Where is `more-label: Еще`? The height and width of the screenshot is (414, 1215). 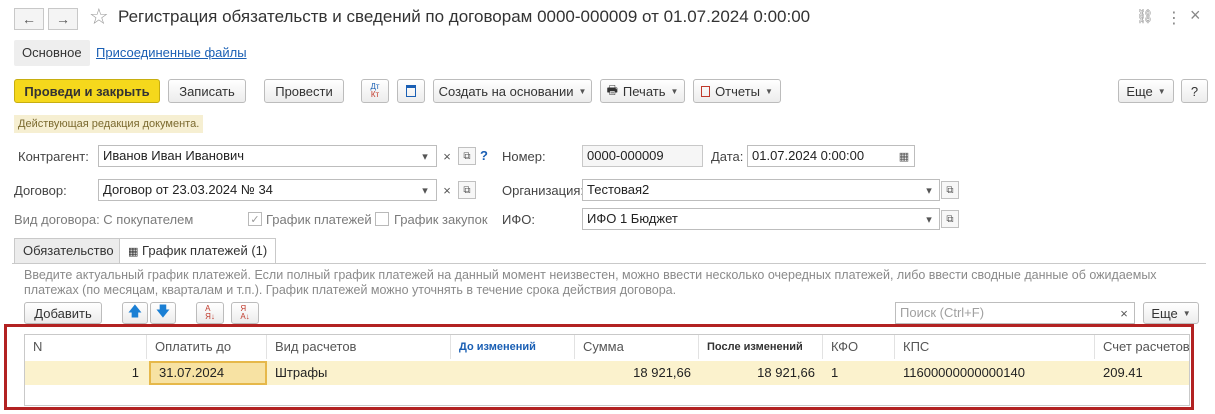
more-label: Еще is located at coordinates (1139, 91).